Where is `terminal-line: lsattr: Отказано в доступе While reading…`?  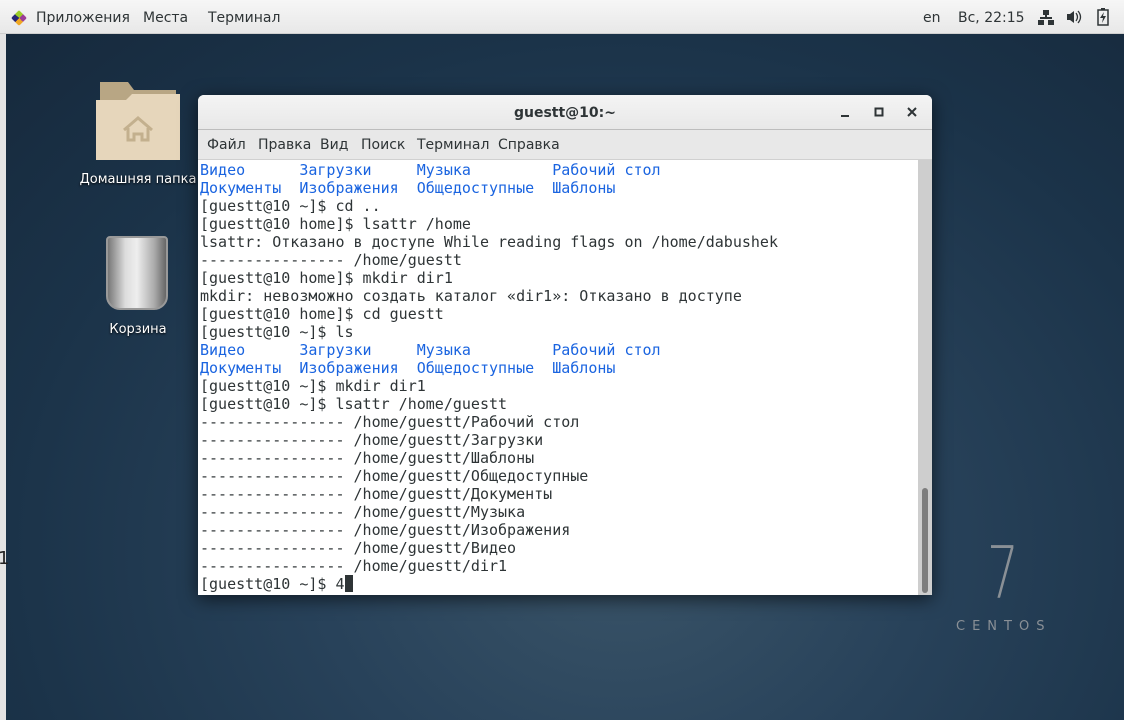 terminal-line: lsattr: Отказано в доступе While reading… is located at coordinates (489, 242).